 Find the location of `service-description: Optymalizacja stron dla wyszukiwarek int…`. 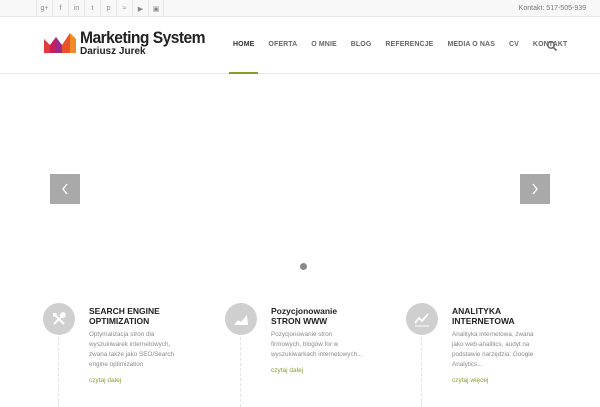

service-description: Optymalizacja stron dla wyszukiwarek int… is located at coordinates (132, 349).